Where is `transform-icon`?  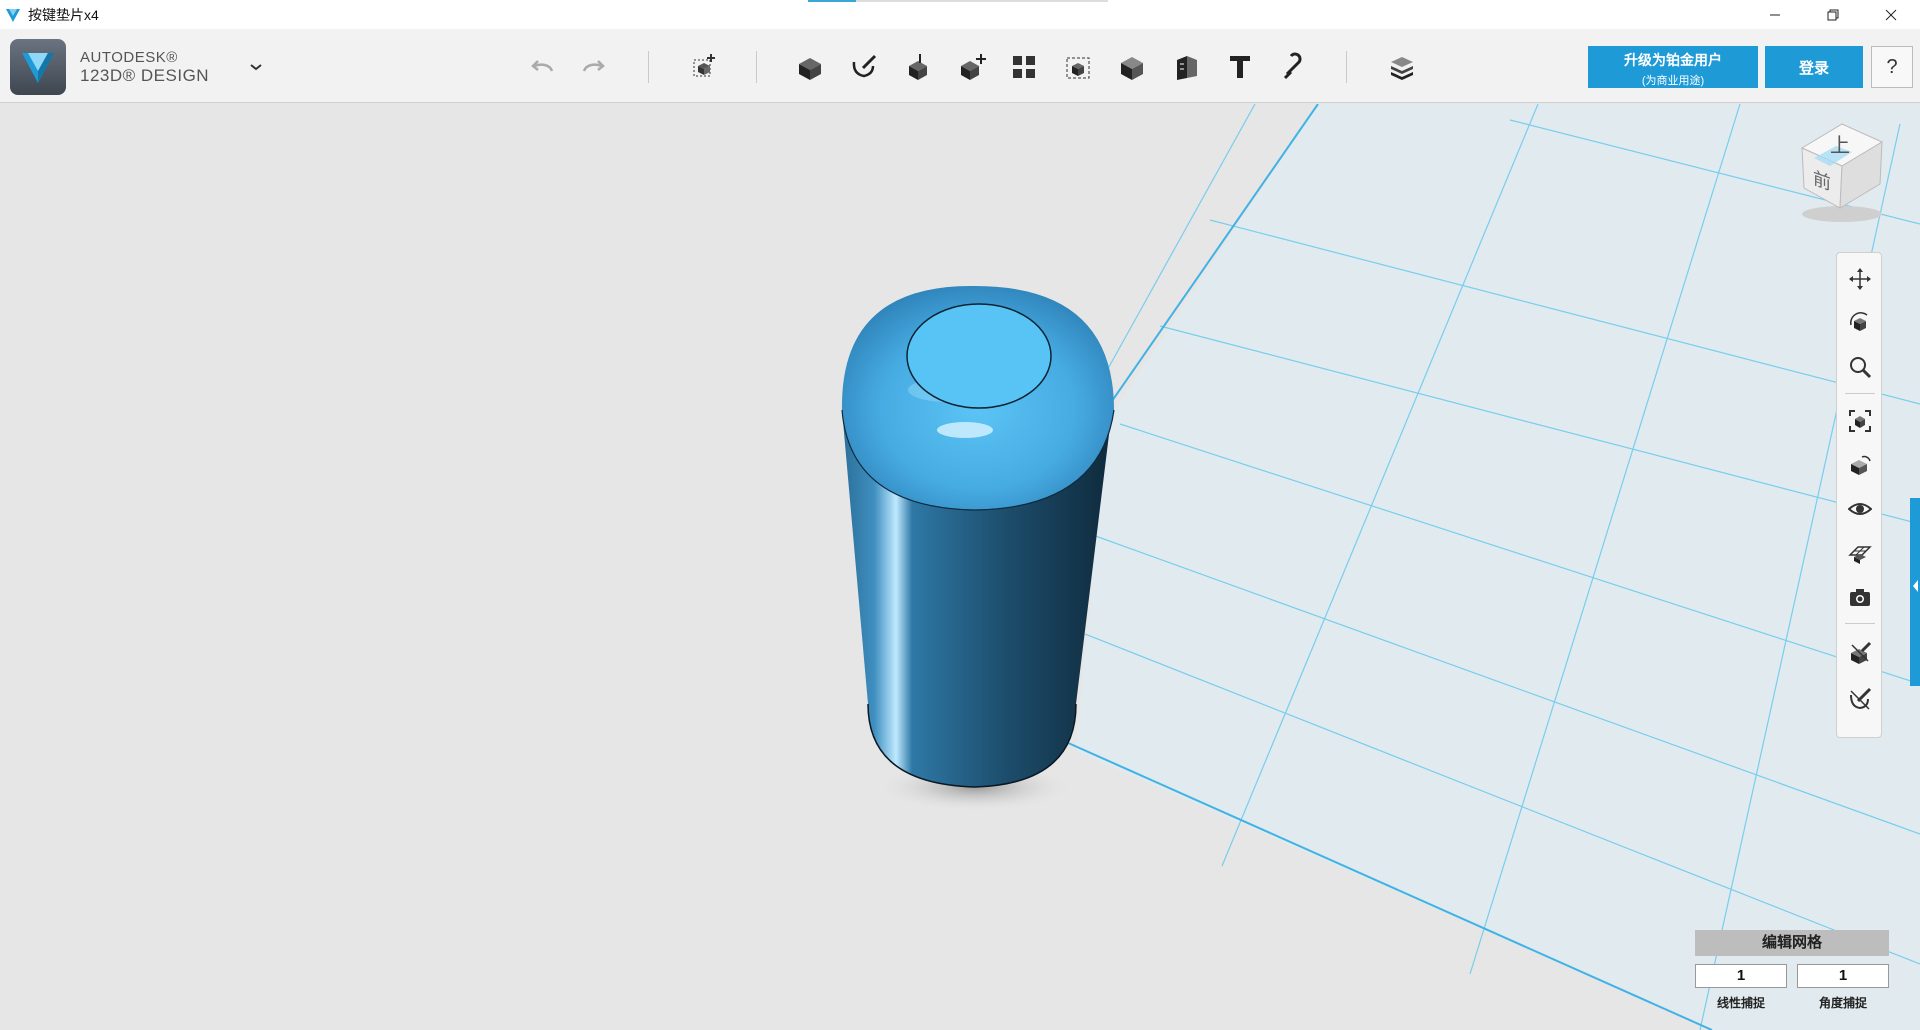 transform-icon is located at coordinates (704, 67).